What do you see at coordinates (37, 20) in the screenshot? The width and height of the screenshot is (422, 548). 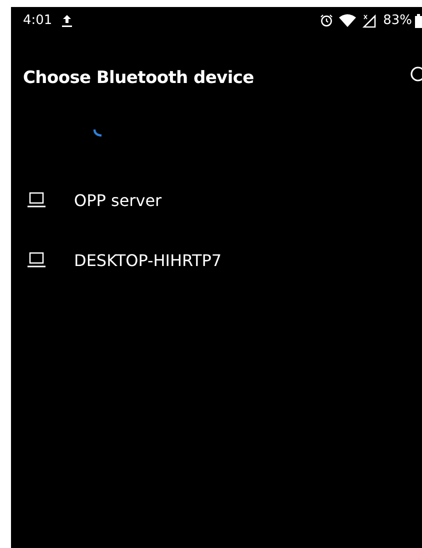 I see `status-time: 4:01` at bounding box center [37, 20].